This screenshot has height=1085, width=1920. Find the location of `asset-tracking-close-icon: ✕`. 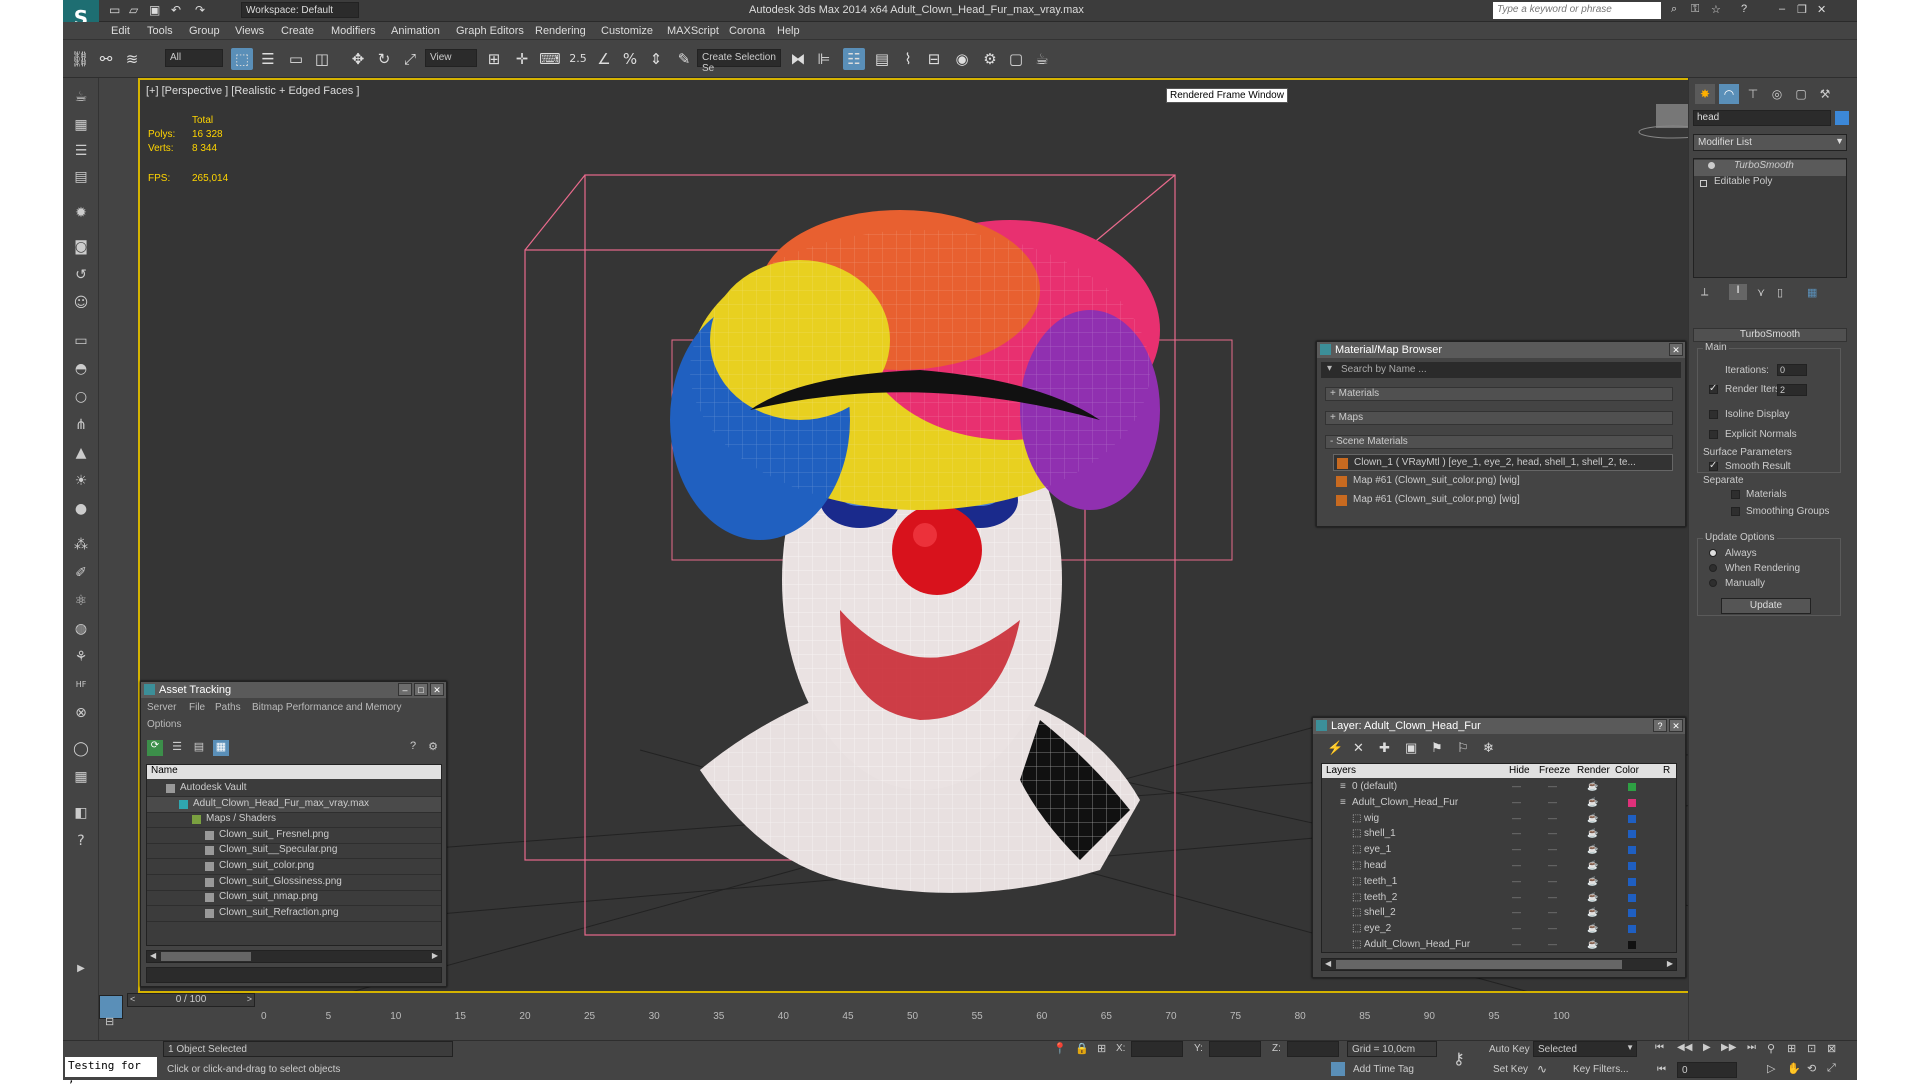

asset-tracking-close-icon: ✕ is located at coordinates (437, 689).